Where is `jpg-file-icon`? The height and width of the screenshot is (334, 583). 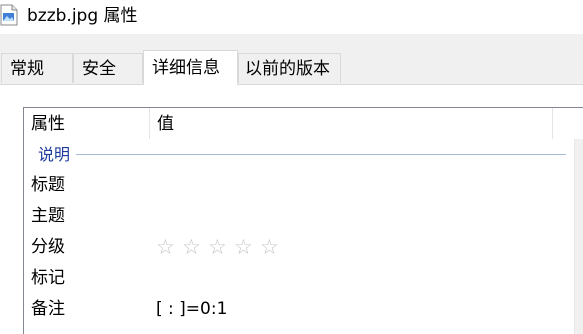
jpg-file-icon is located at coordinates (9, 15).